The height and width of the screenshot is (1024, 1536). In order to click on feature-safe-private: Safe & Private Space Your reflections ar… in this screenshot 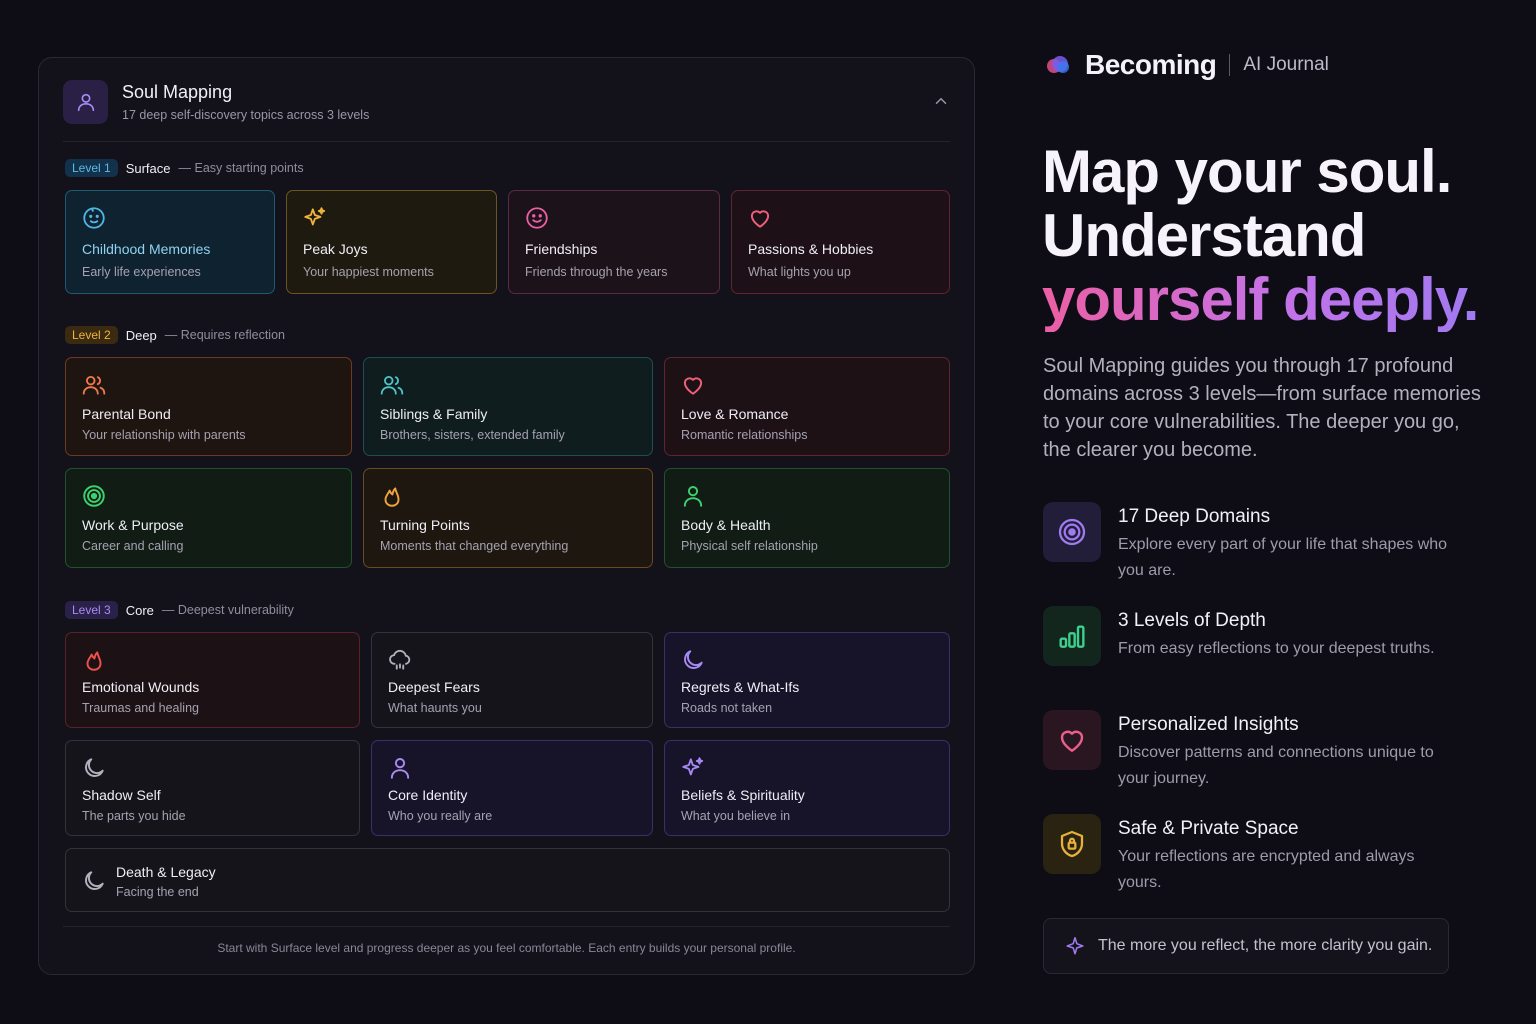, I will do `click(1263, 854)`.